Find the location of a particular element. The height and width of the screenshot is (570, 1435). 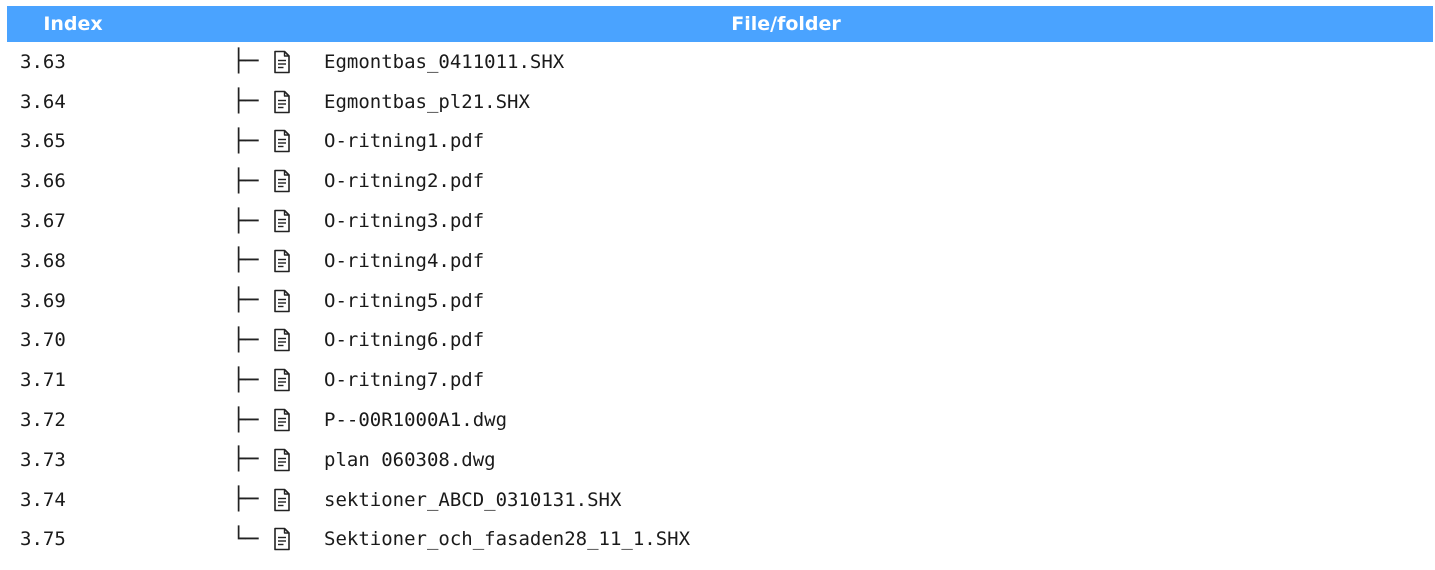

row-index: 3.74 is located at coordinates (43, 499).